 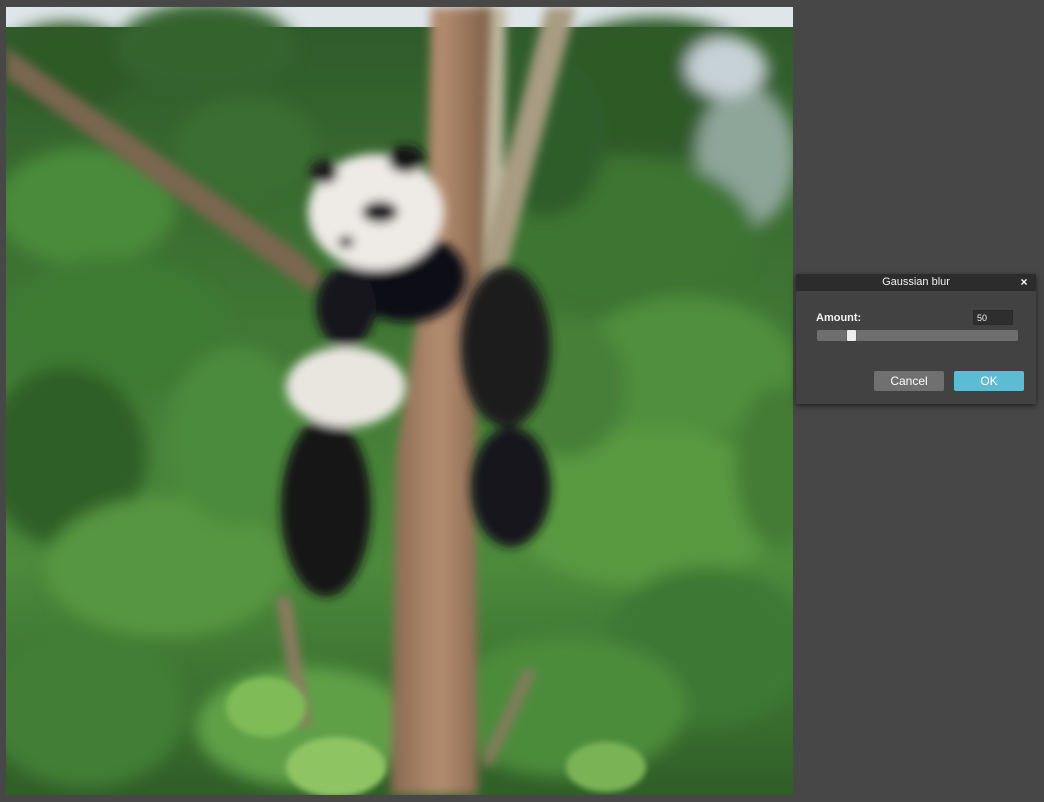 I want to click on ok-button: OK, so click(x=989, y=381).